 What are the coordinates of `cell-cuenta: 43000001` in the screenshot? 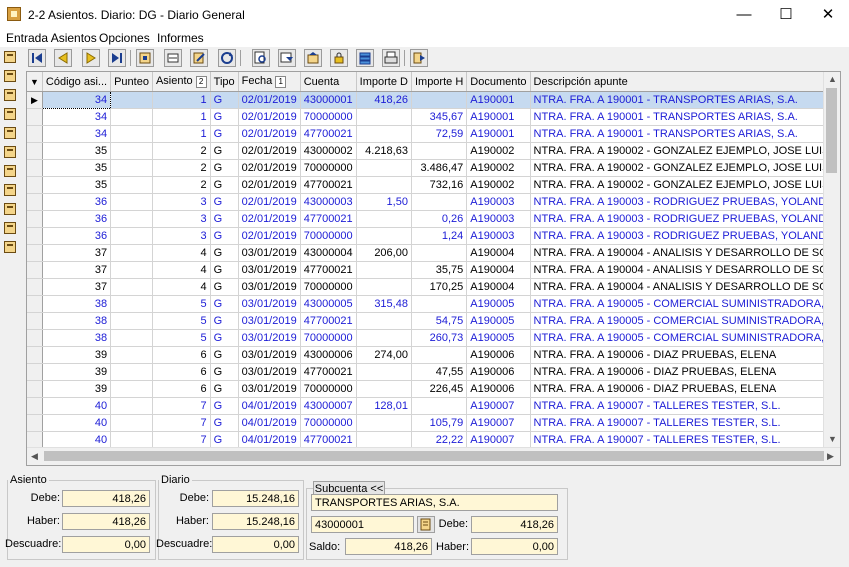 It's located at (328, 100).